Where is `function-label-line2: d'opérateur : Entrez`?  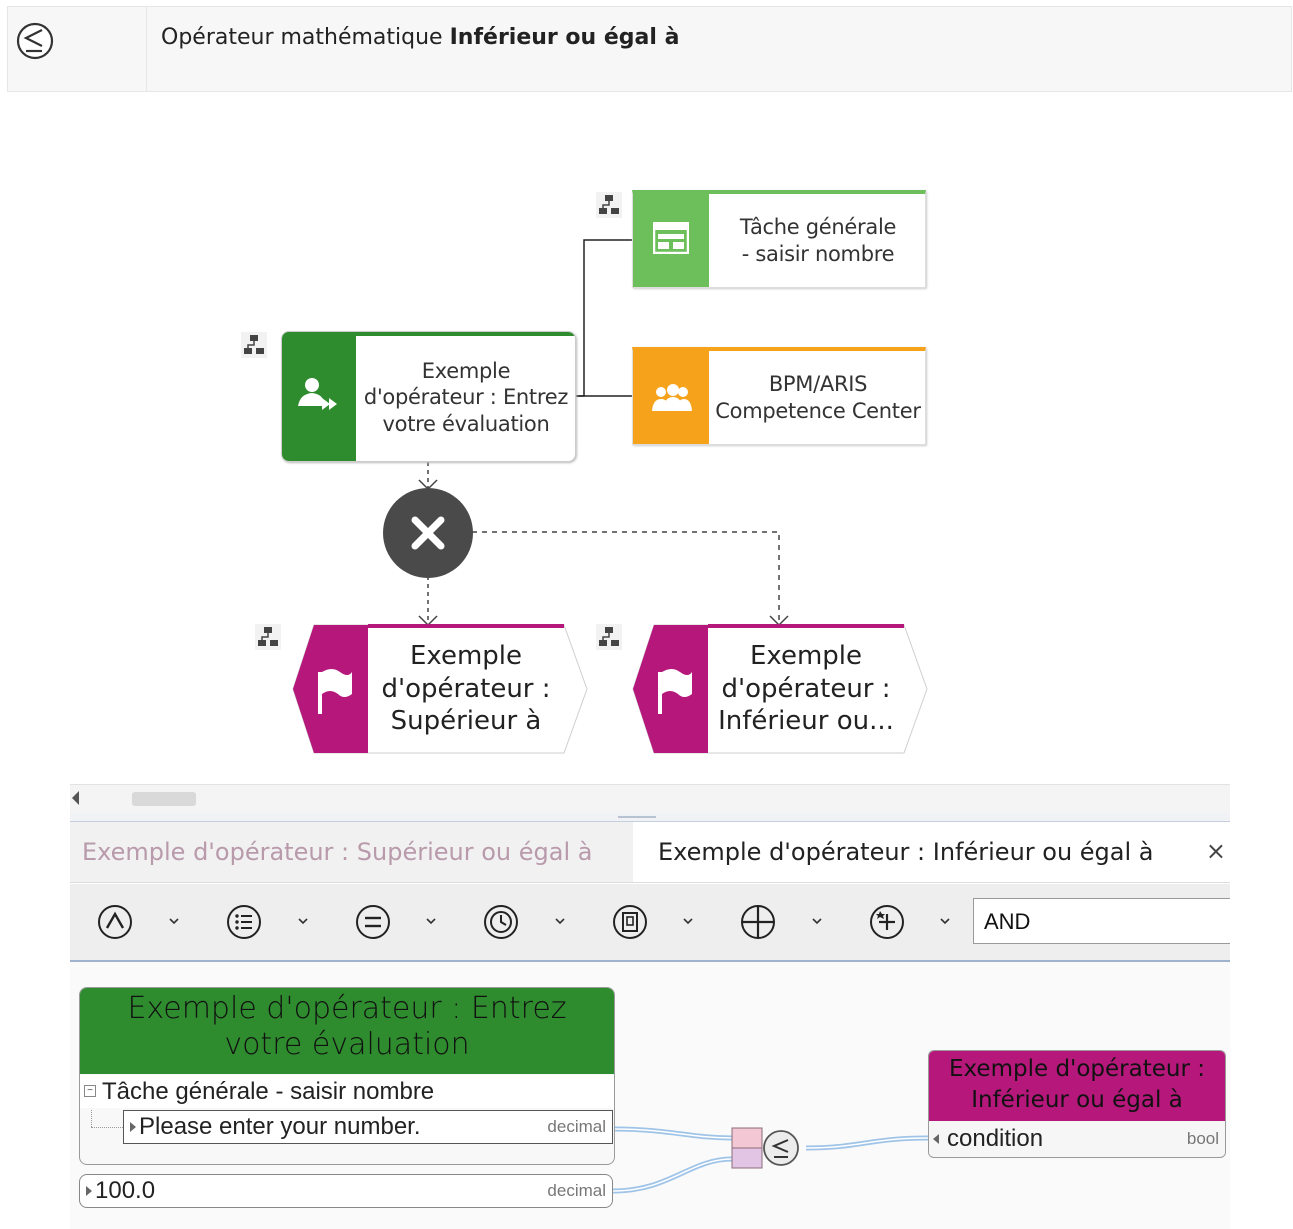
function-label-line2: d'opérateur : Entrez is located at coordinates (466, 397).